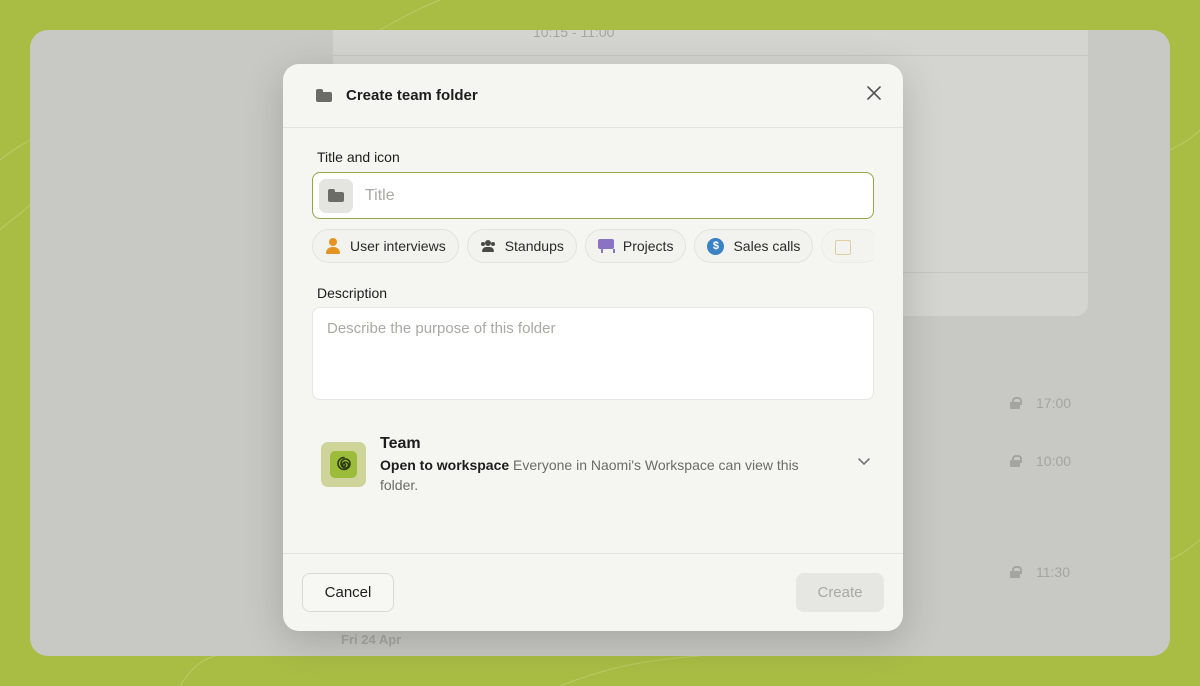  I want to click on description-label: Description, so click(352, 293).